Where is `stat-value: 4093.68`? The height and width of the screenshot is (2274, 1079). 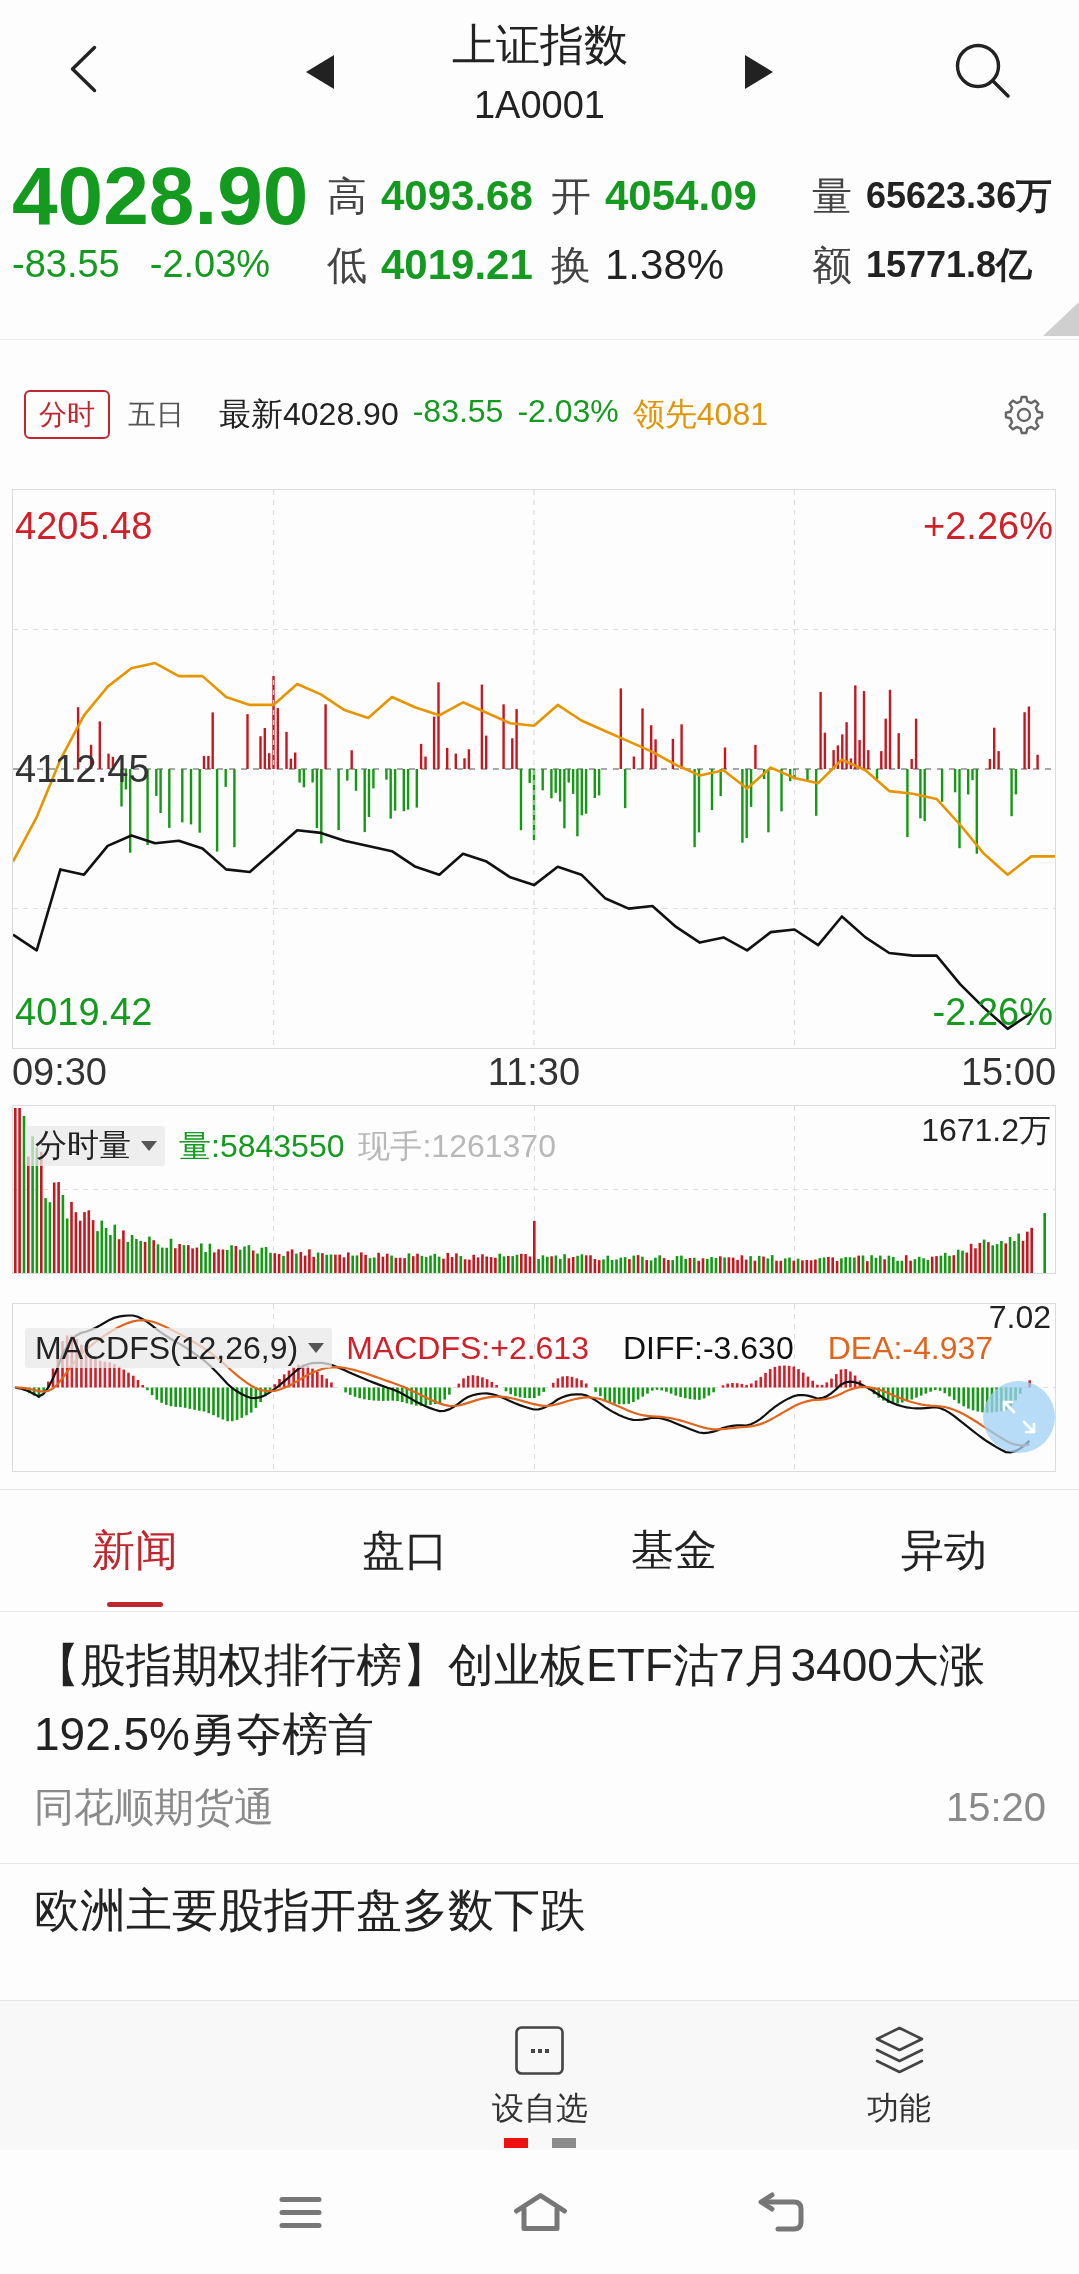 stat-value: 4093.68 is located at coordinates (457, 196).